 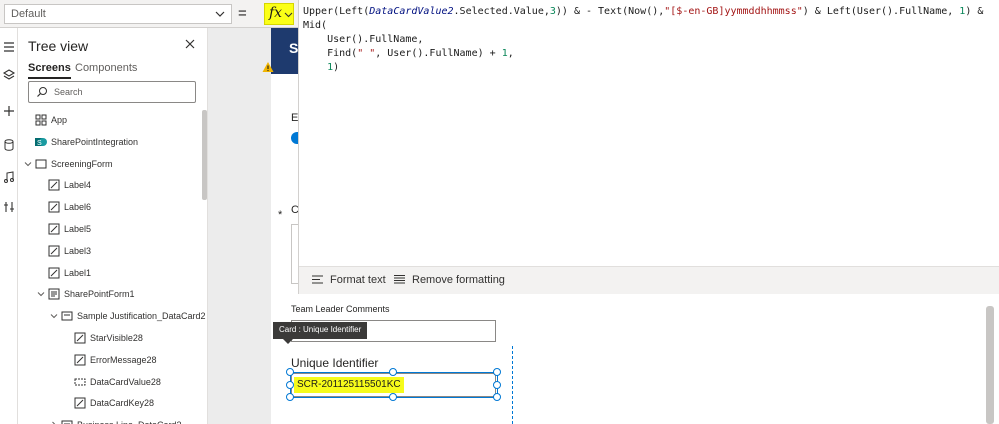 I want to click on tree-item: ErrorMessage28, so click(x=108, y=360).